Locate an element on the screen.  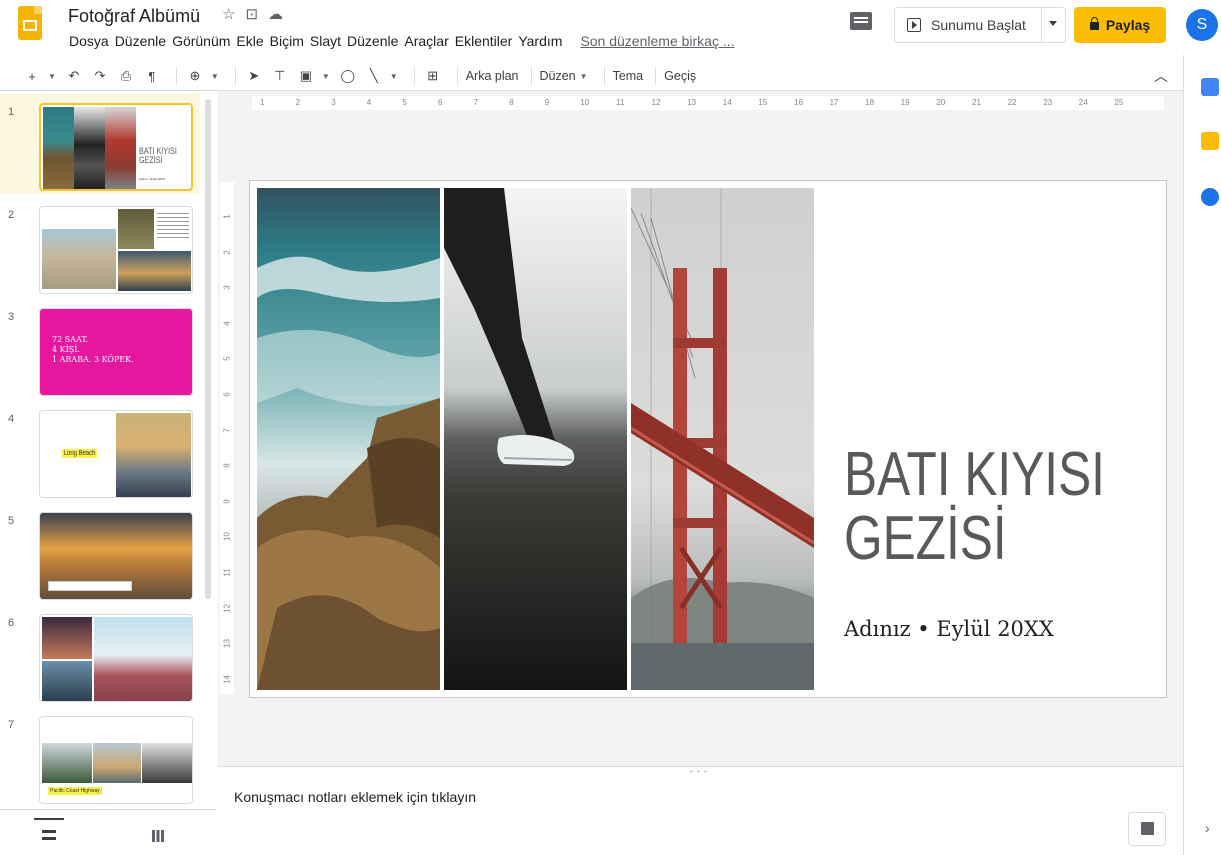
slide-title: BATI KIYISI GEZİSİ is located at coordinates (974, 506).